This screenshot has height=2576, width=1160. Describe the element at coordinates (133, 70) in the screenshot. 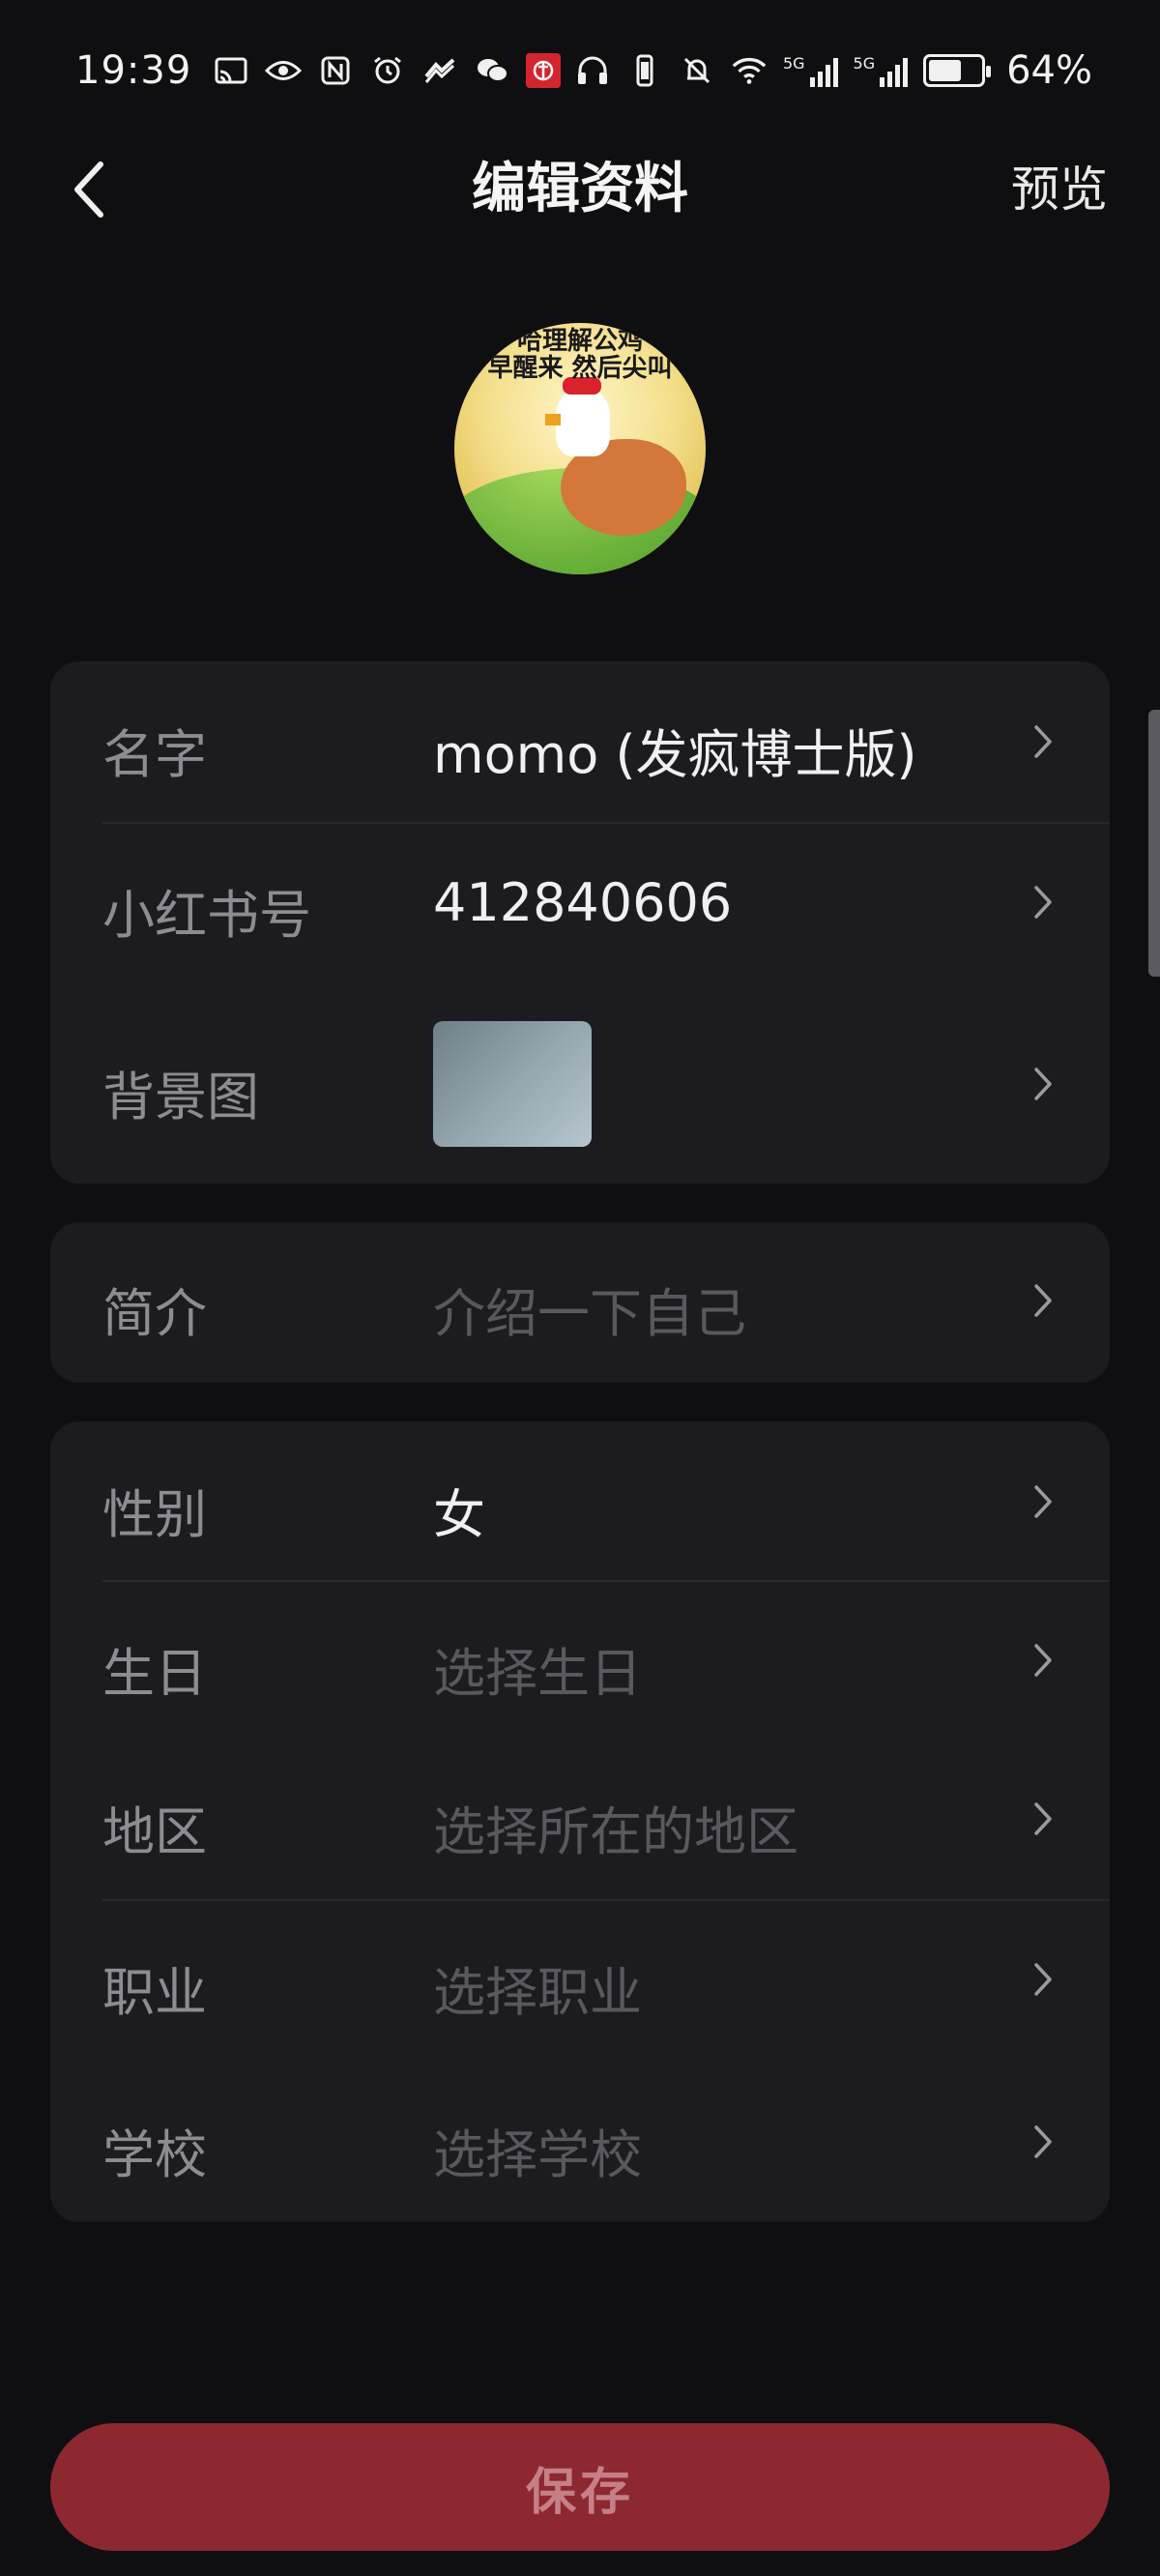

I see `status-time: 19:39` at that location.